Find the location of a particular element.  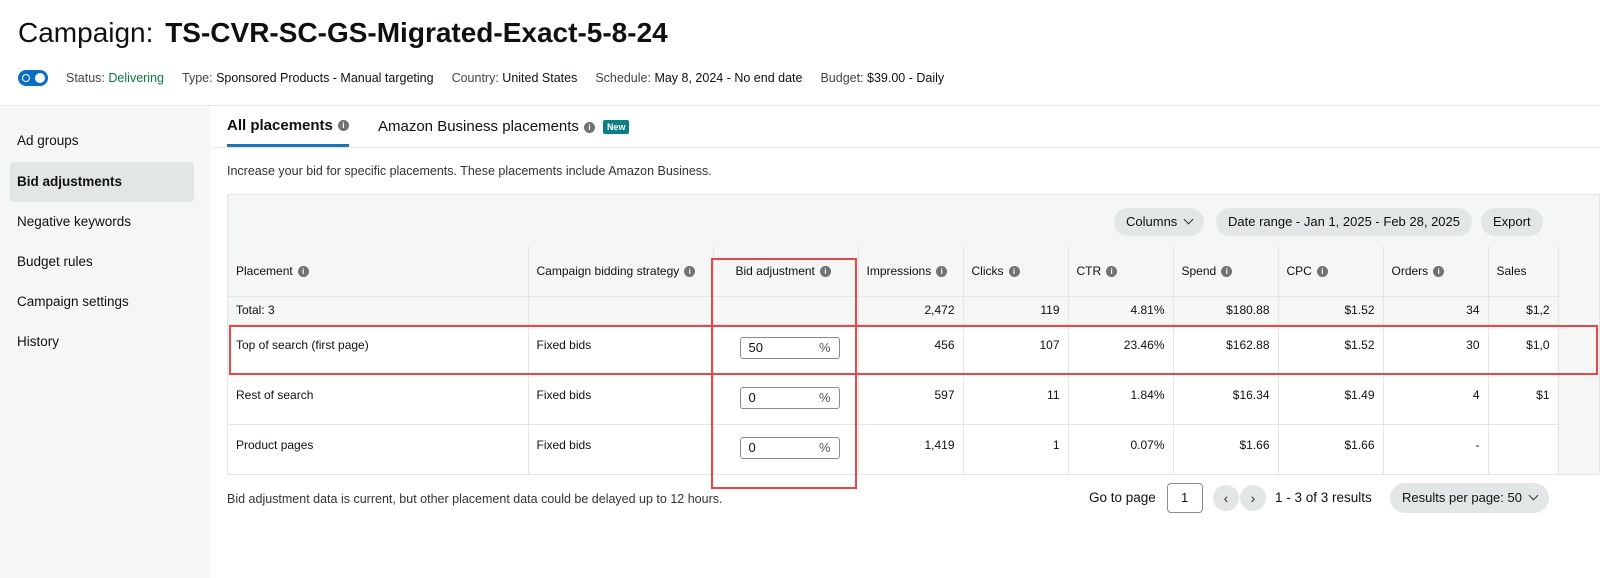

title-prefix: Campaign: is located at coordinates (86, 32).